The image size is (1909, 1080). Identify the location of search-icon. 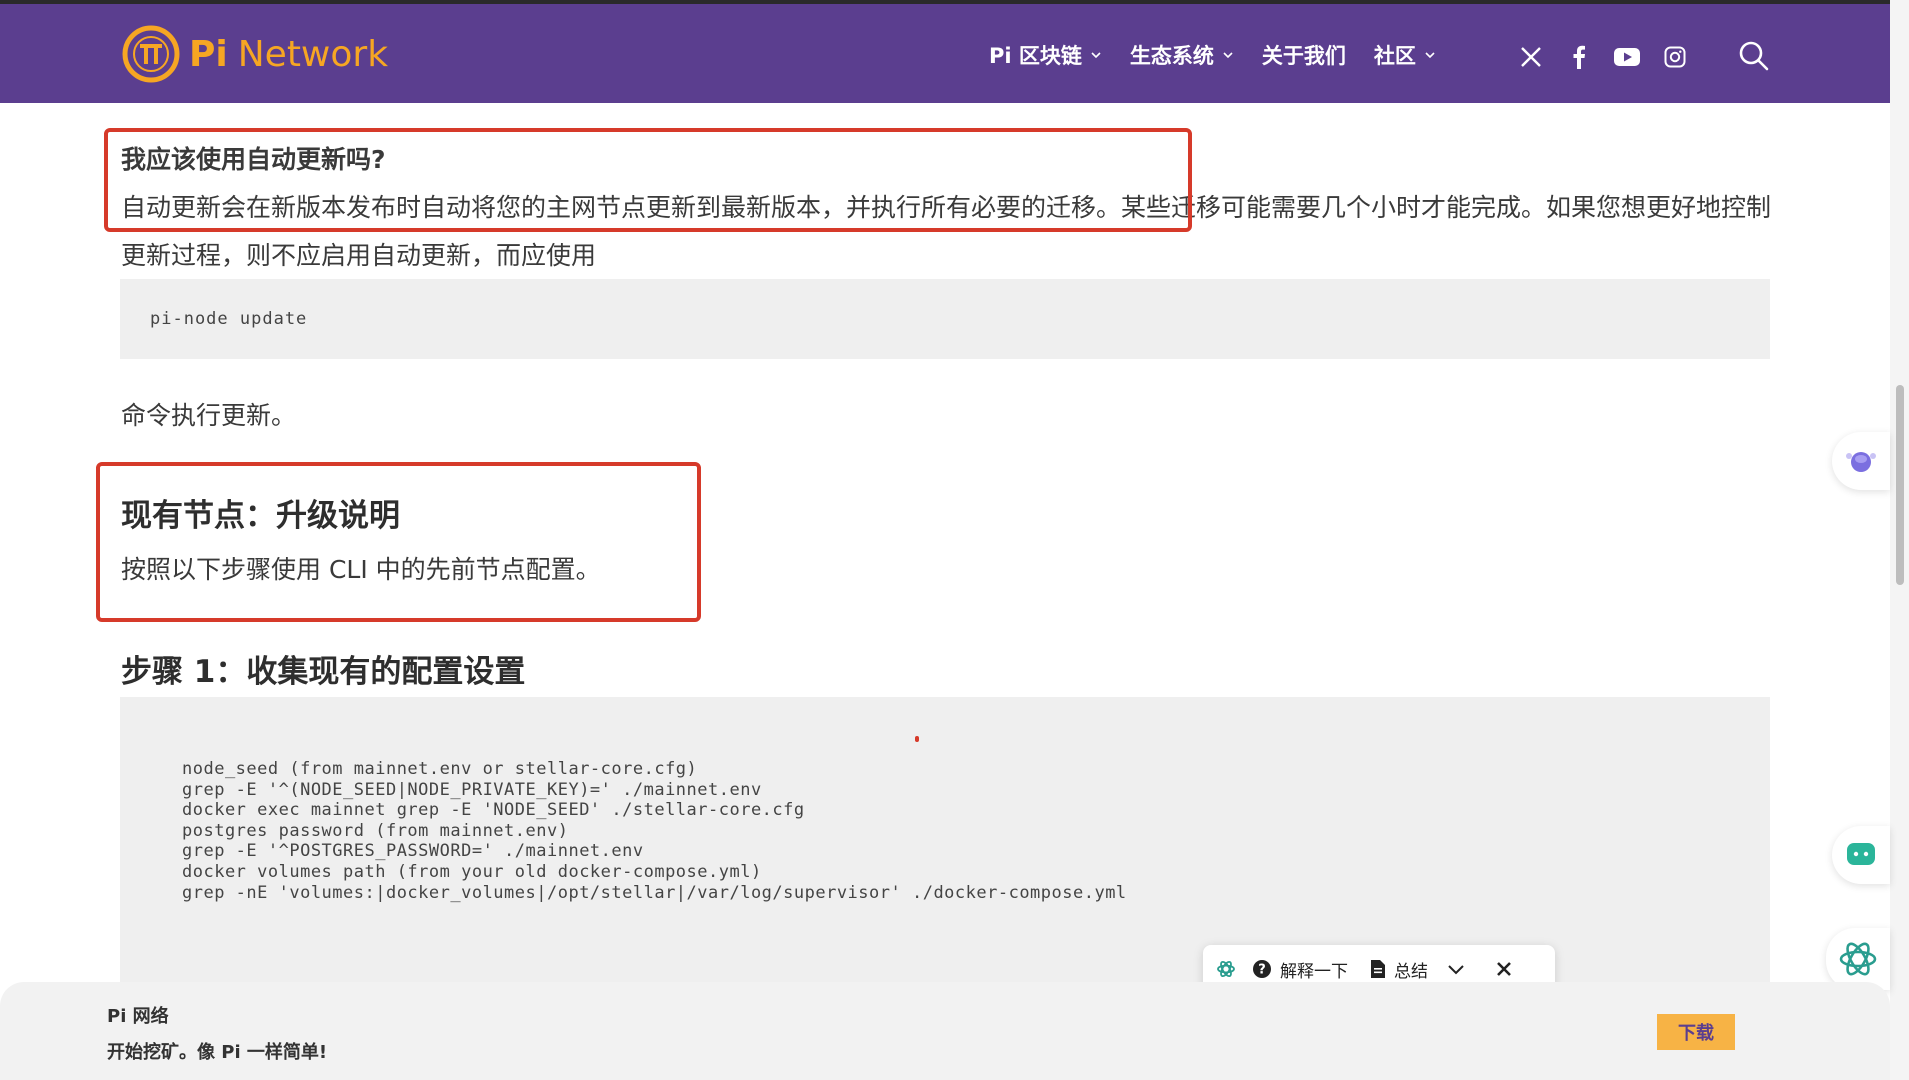
(1754, 56).